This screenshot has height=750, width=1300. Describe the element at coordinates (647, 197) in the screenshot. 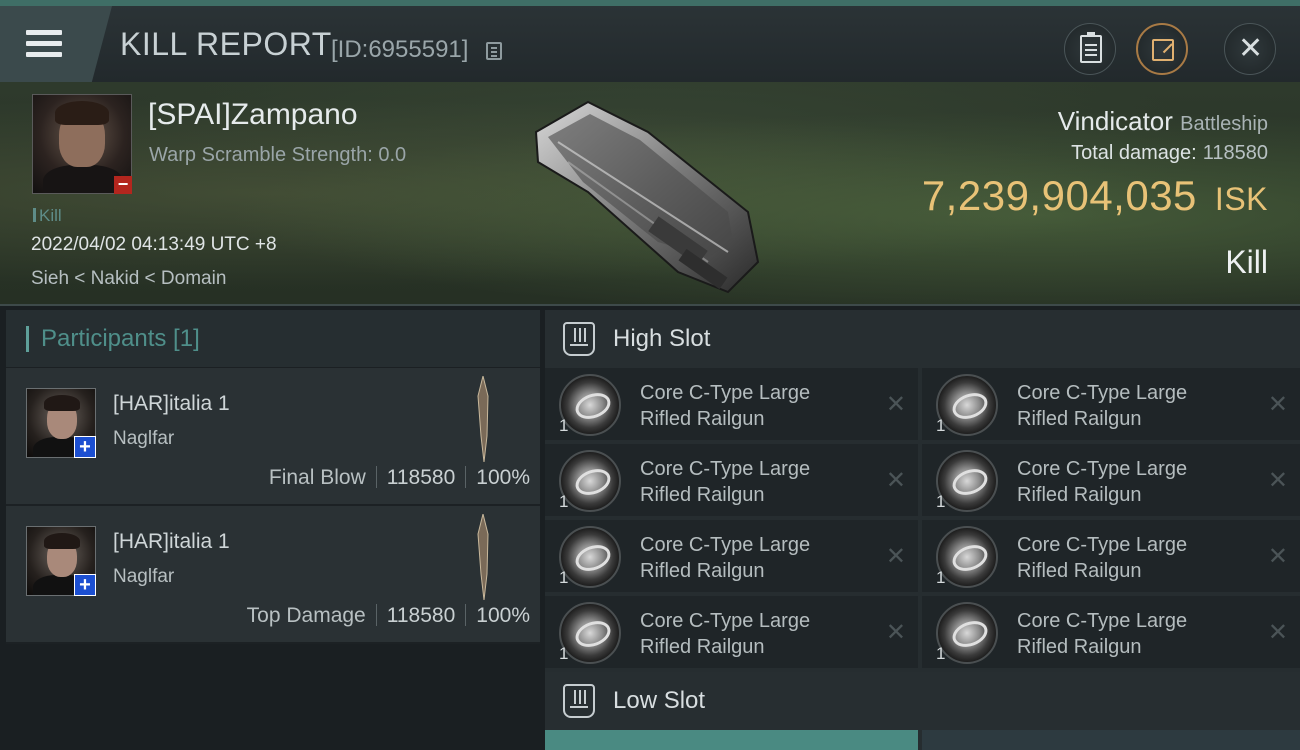

I see `ship-render-image` at that location.